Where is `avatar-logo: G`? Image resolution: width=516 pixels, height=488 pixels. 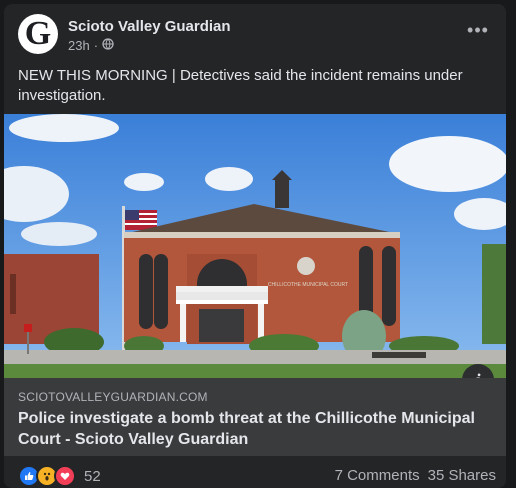 avatar-logo: G is located at coordinates (38, 33).